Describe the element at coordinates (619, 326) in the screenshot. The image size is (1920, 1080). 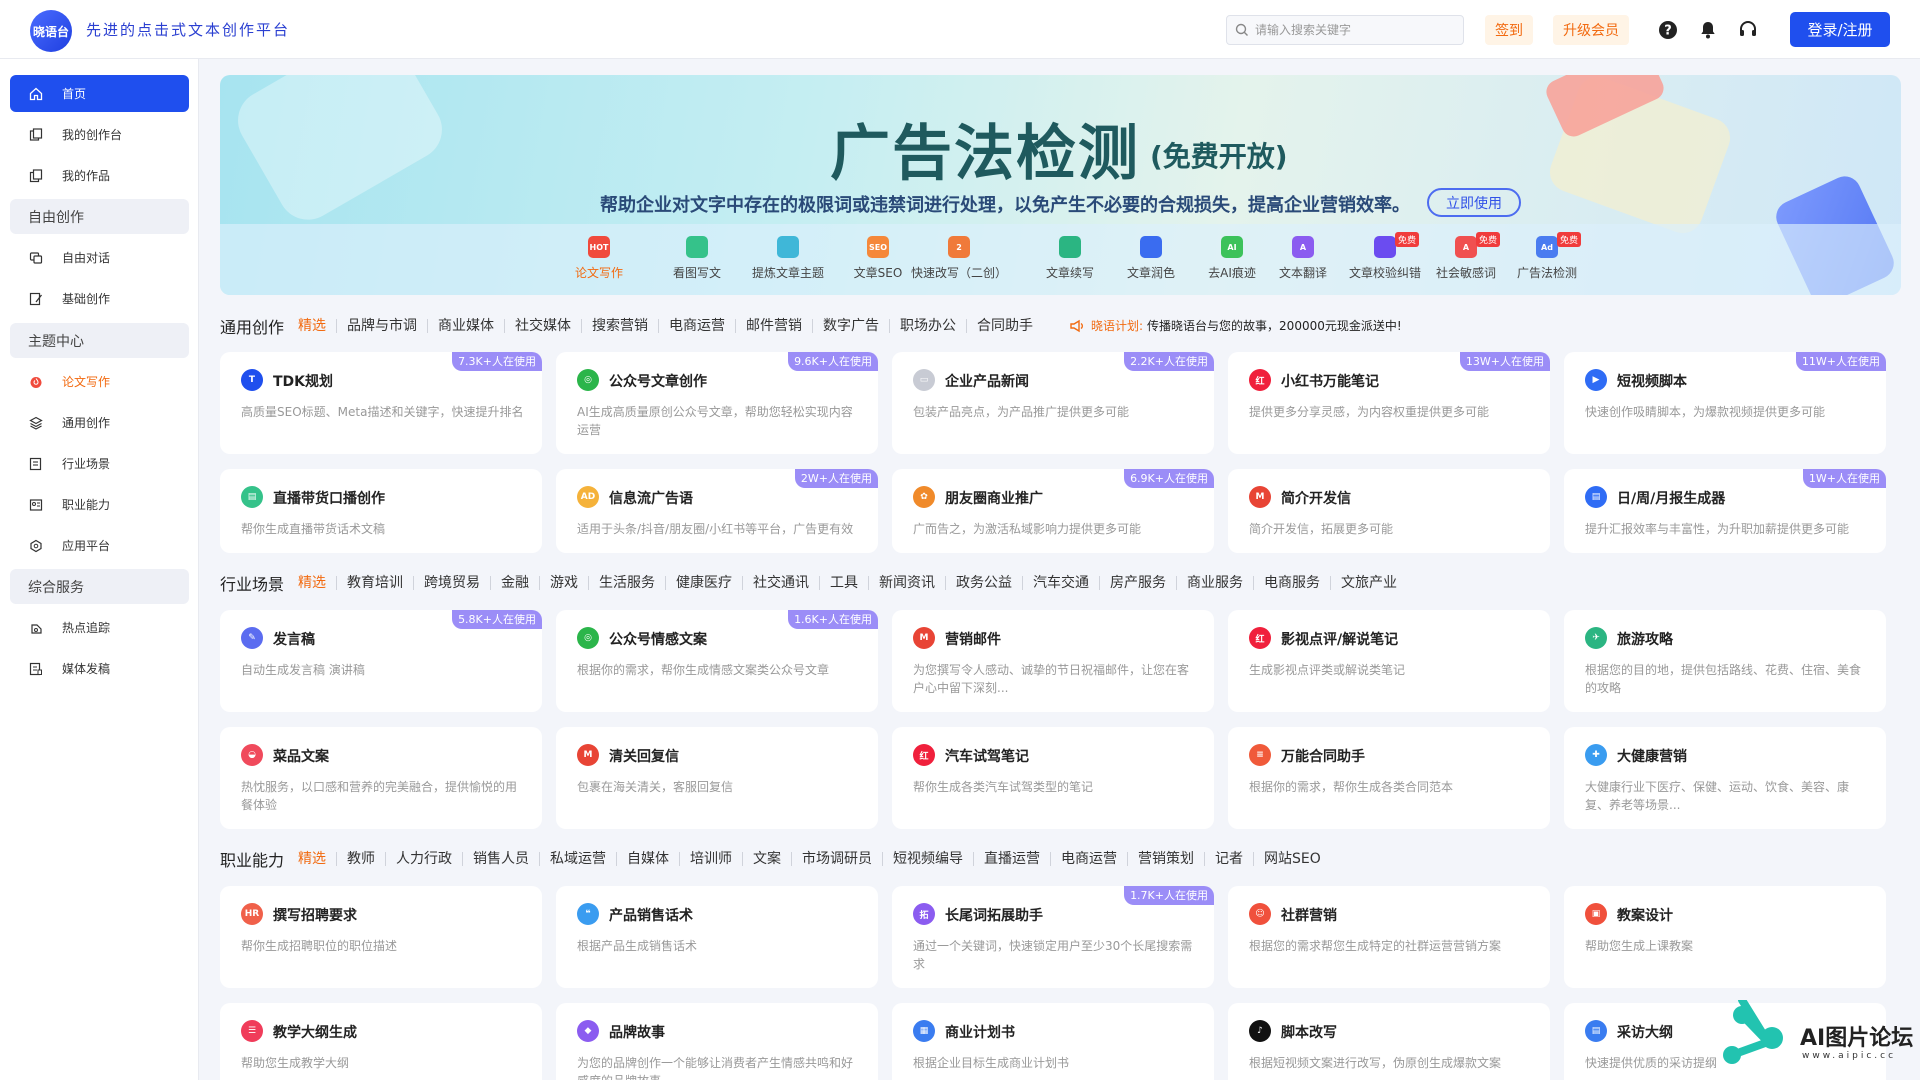
I see `category-tab: 搜索营销` at that location.